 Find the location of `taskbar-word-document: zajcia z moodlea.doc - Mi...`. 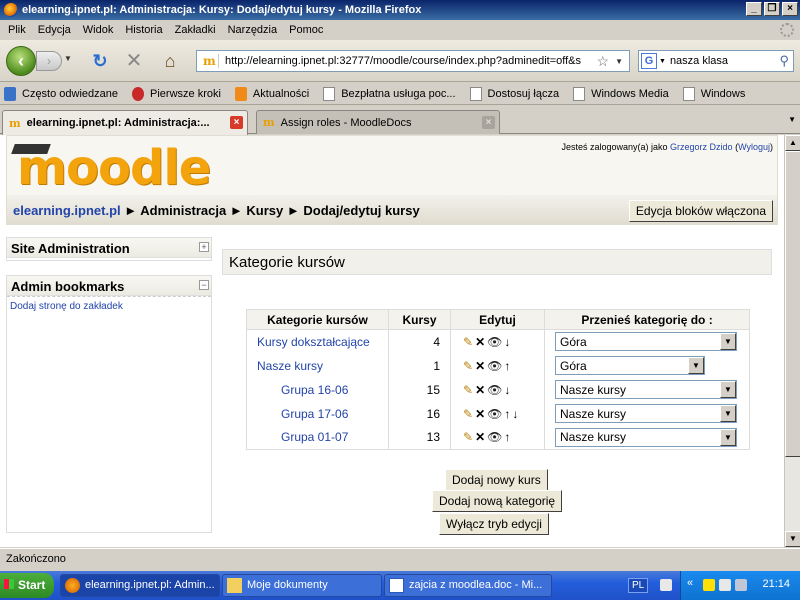

taskbar-word-document: zajcia z moodlea.doc - Mi... is located at coordinates (468, 585).